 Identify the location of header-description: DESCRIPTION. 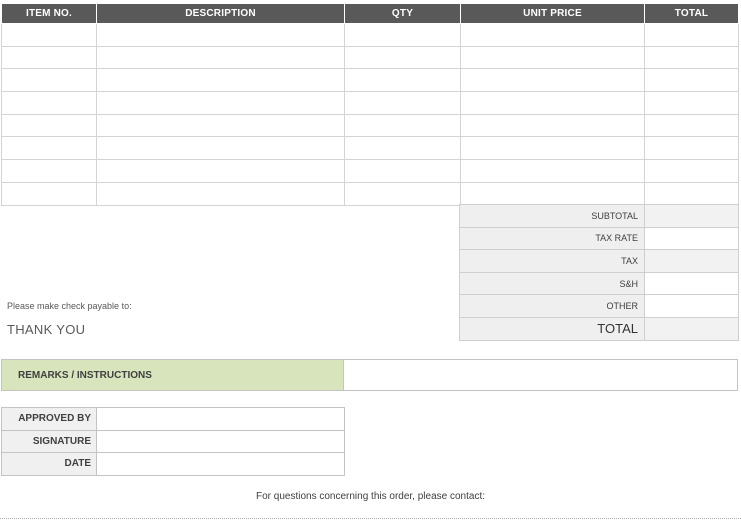
(220, 13).